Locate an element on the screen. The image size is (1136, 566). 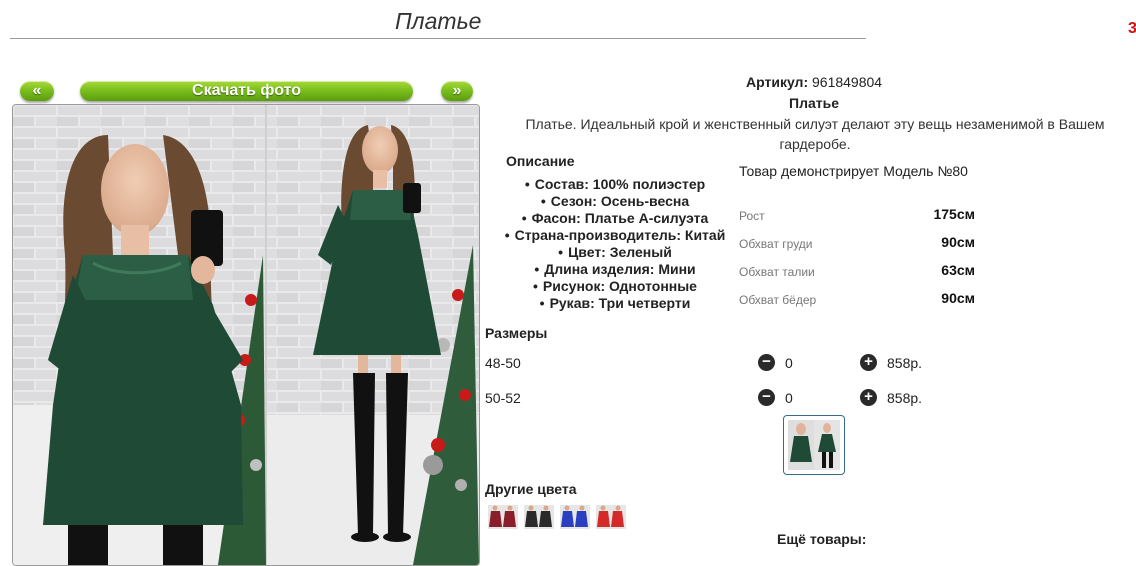
article-value: 961849804 is located at coordinates (847, 82).